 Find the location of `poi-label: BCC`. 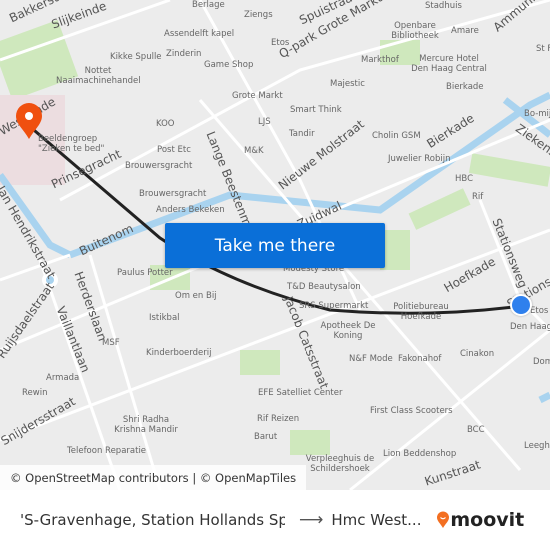

poi-label: BCC is located at coordinates (476, 430).